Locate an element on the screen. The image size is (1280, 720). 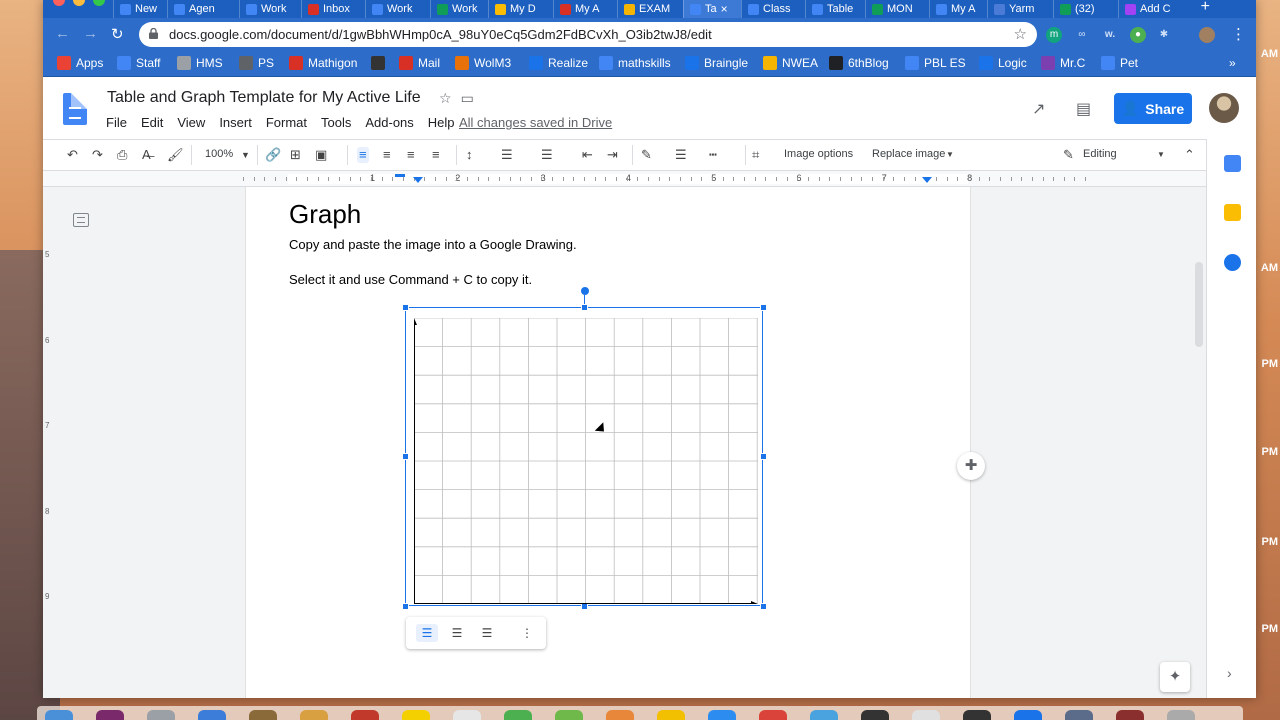
close-window-icon is located at coordinates (59, 3).